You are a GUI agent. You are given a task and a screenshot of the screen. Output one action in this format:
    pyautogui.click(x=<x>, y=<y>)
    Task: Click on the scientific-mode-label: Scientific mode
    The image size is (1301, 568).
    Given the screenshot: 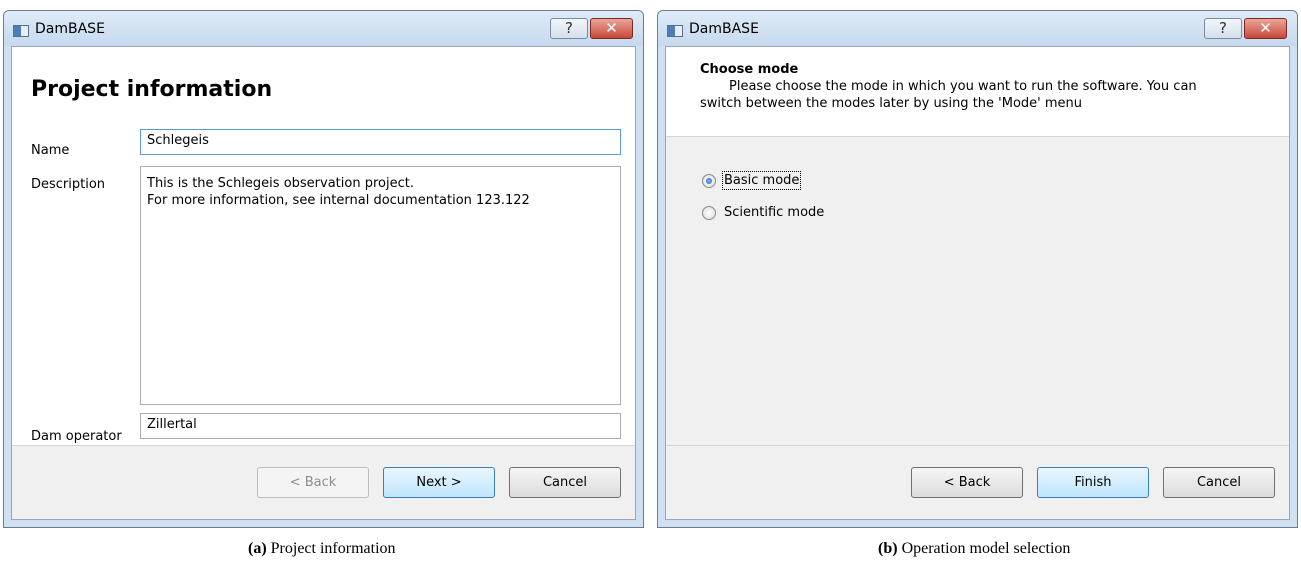 What is the action you would take?
    pyautogui.click(x=774, y=212)
    